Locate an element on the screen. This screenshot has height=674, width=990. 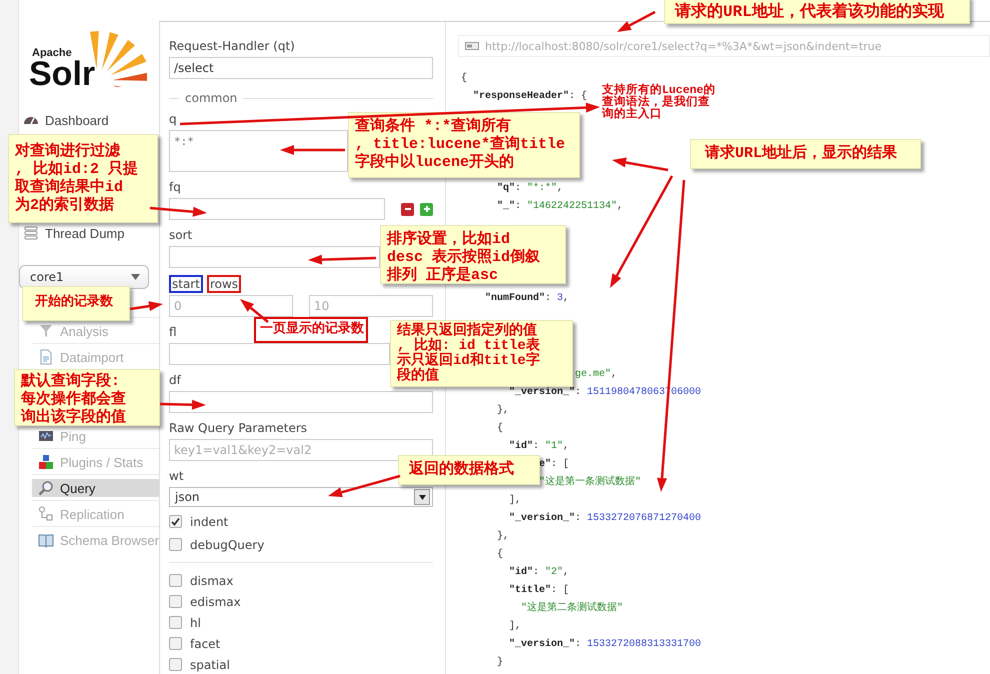
checkbox-label: hl is located at coordinates (195, 623).